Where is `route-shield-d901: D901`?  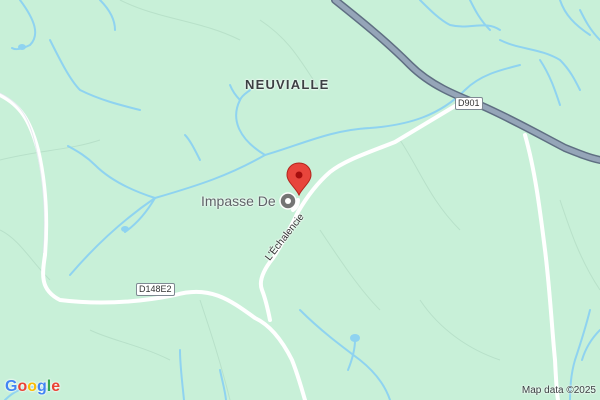 route-shield-d901: D901 is located at coordinates (469, 103).